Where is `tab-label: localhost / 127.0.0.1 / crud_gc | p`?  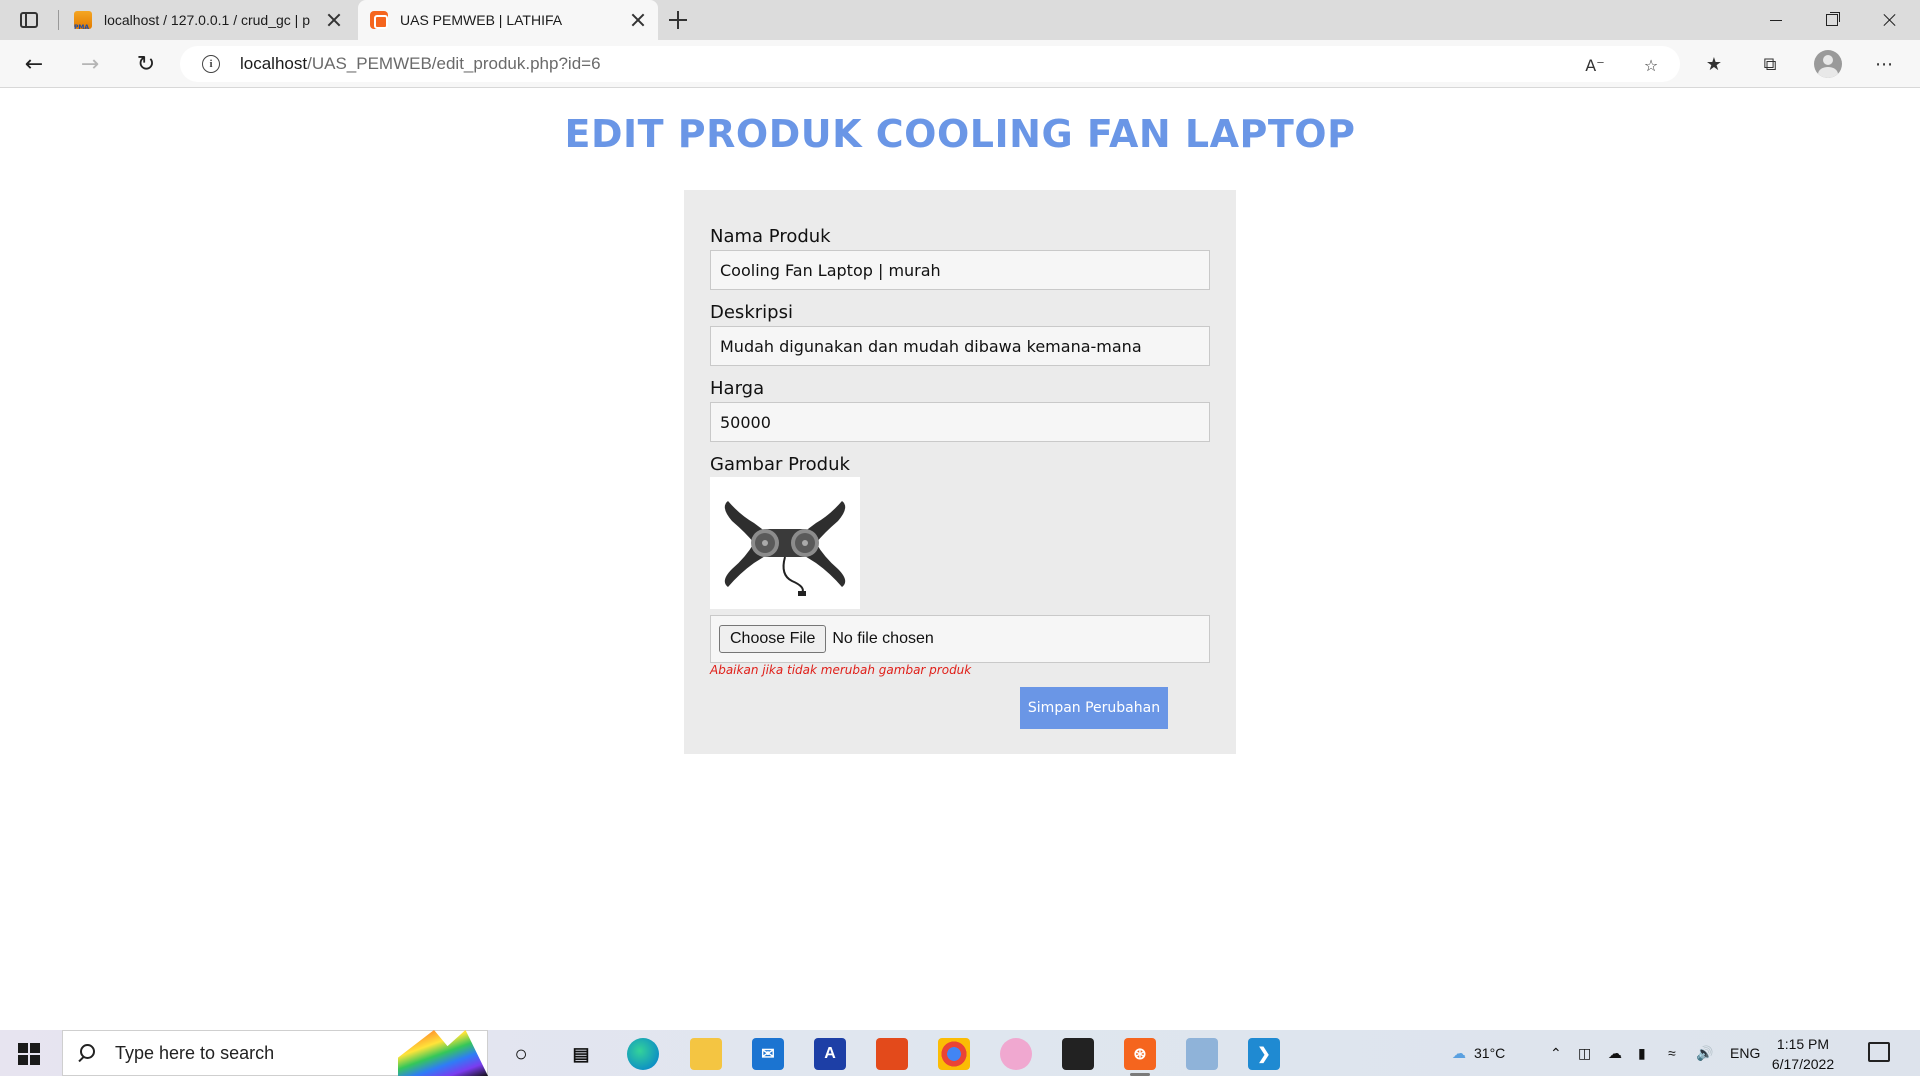 tab-label: localhost / 127.0.0.1 / crud_gc | p is located at coordinates (207, 20).